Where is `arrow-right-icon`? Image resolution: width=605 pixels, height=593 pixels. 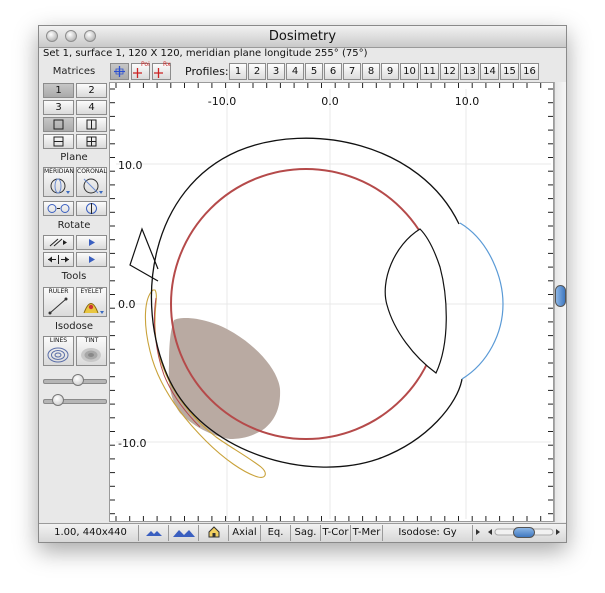
arrow-right-icon is located at coordinates (478, 532).